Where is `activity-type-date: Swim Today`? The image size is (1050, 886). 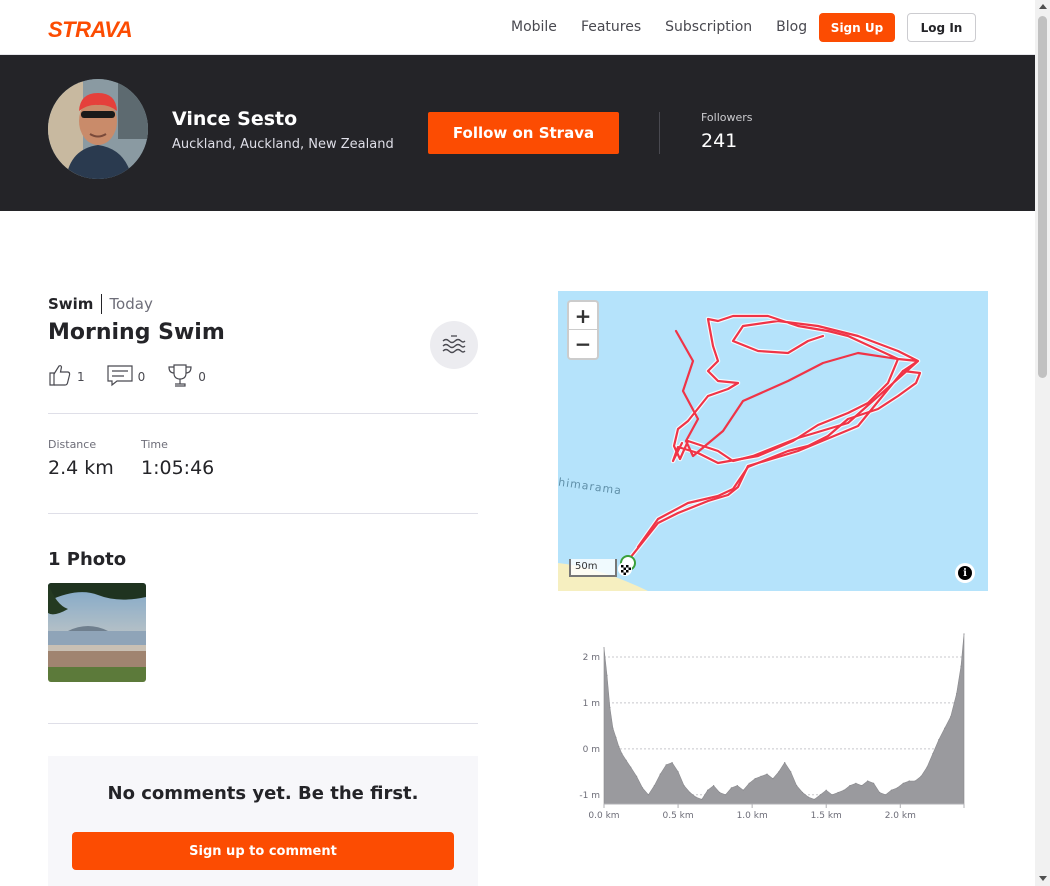
activity-type-date: Swim Today is located at coordinates (100, 304).